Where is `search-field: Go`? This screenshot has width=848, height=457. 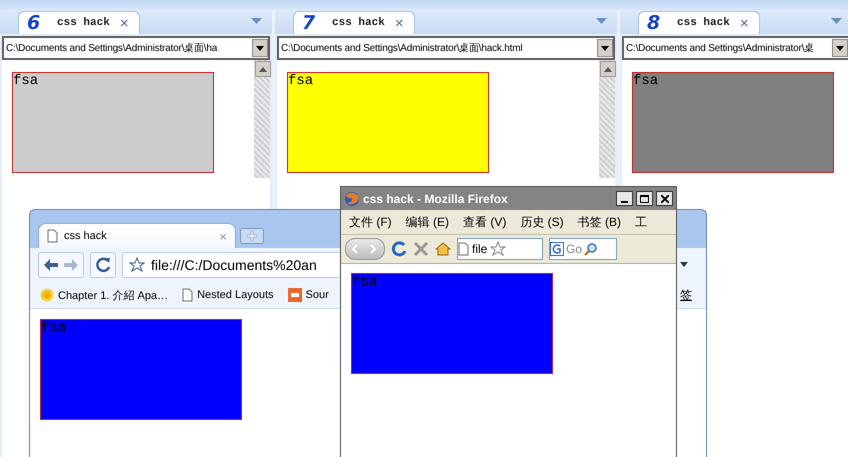 search-field: Go is located at coordinates (583, 249).